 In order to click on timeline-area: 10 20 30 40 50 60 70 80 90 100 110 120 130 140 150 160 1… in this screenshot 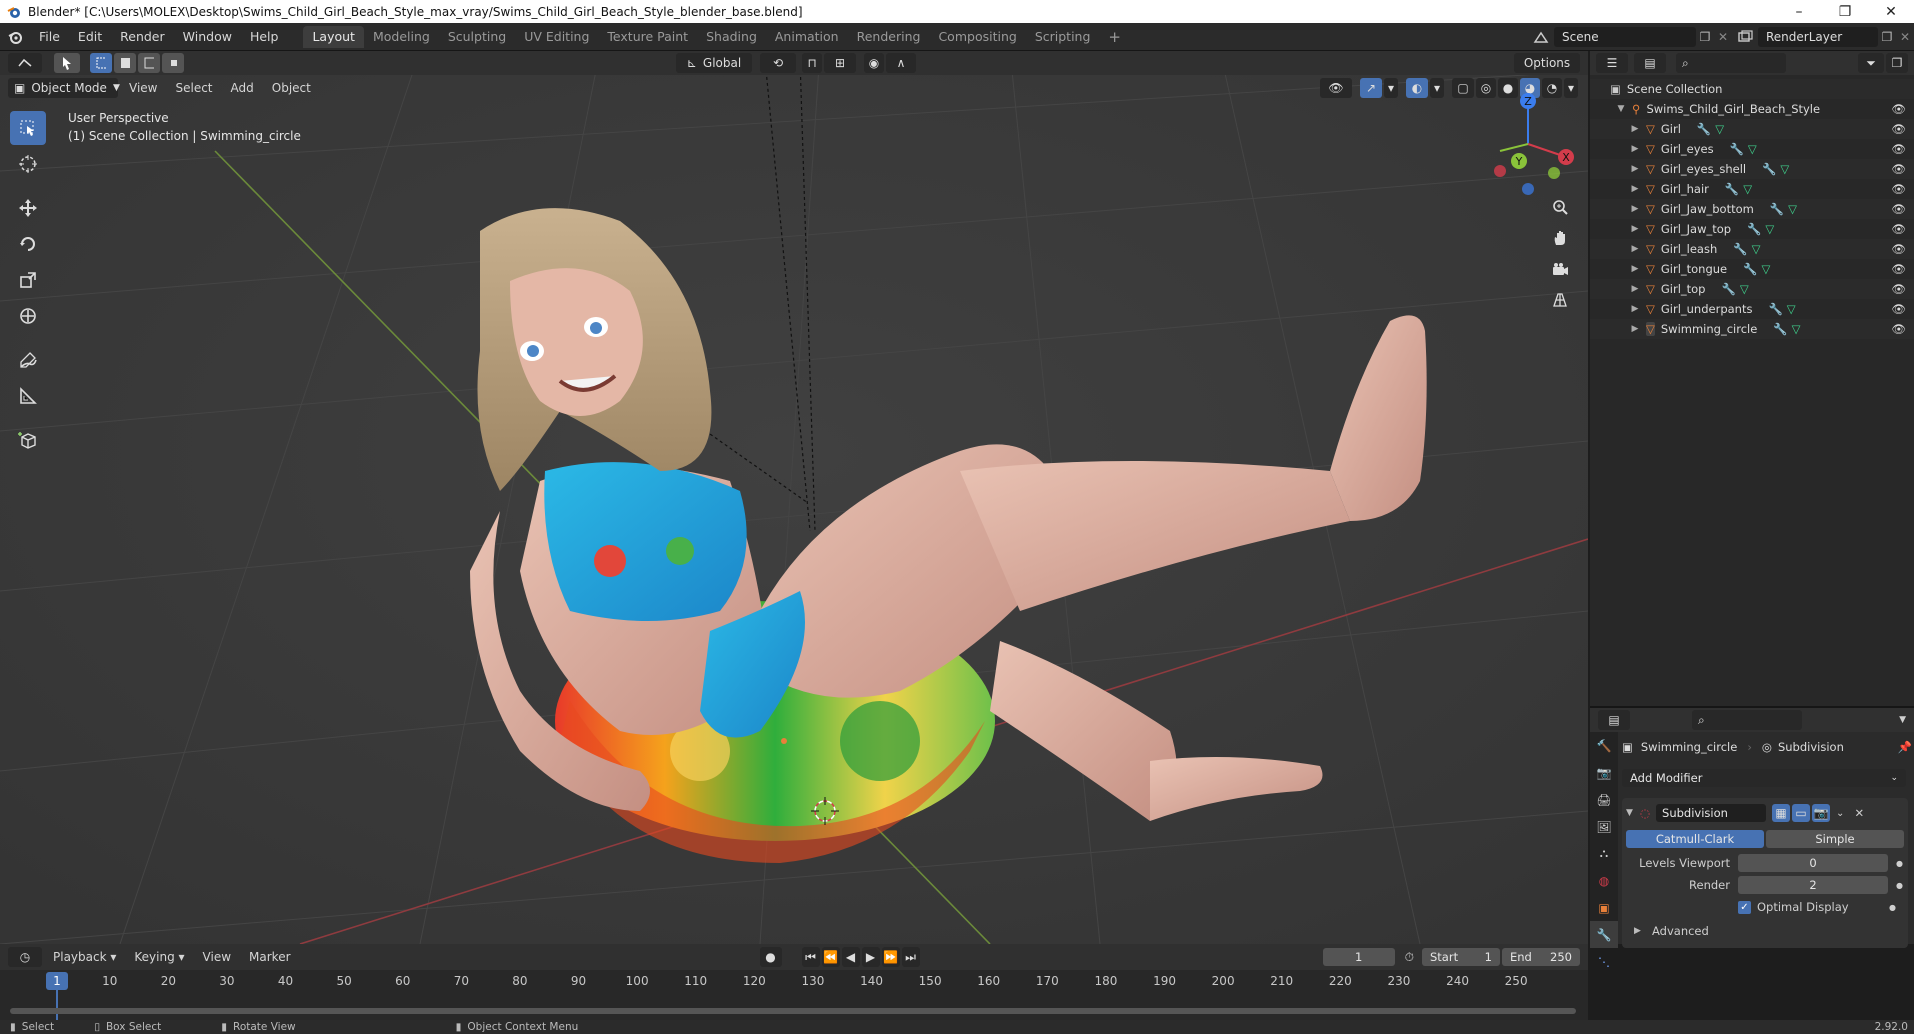, I will do `click(794, 995)`.